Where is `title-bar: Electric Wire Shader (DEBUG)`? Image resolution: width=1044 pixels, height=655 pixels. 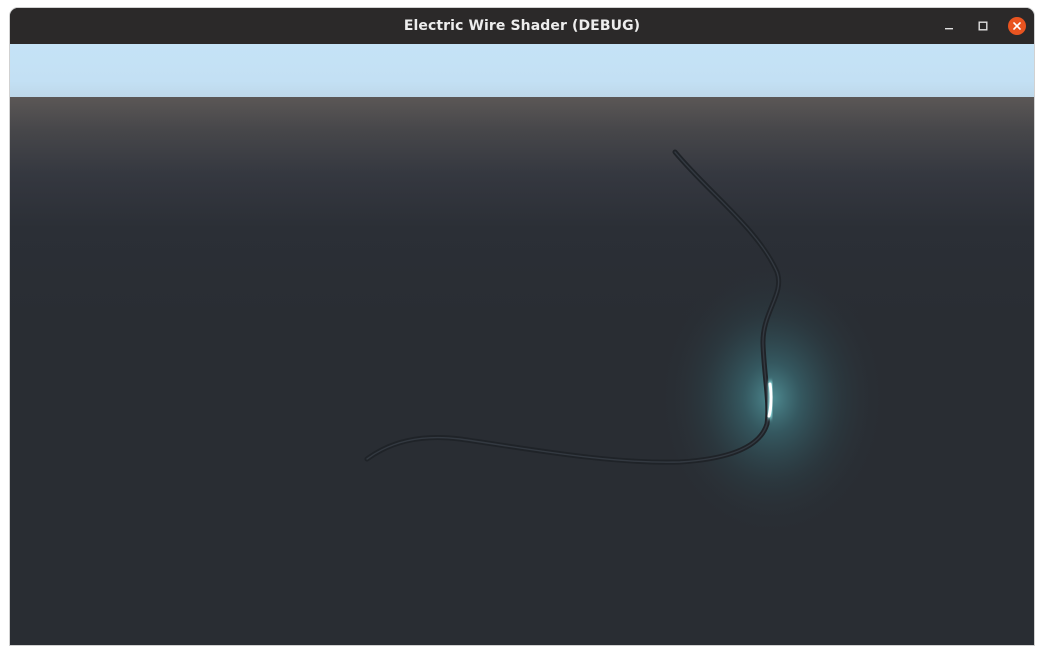 title-bar: Electric Wire Shader (DEBUG) is located at coordinates (522, 26).